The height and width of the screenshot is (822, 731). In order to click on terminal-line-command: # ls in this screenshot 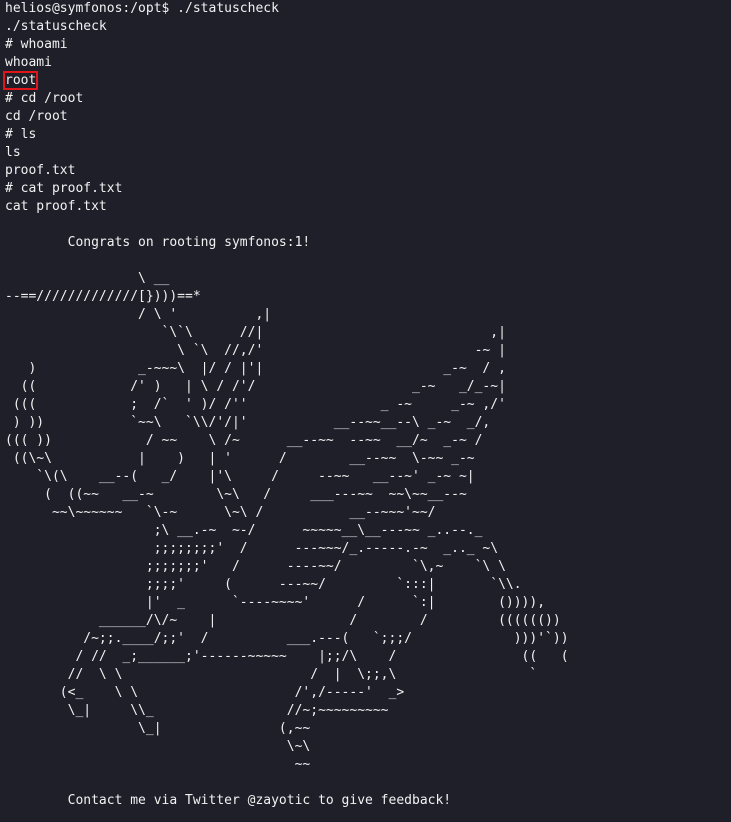, I will do `click(21, 134)`.